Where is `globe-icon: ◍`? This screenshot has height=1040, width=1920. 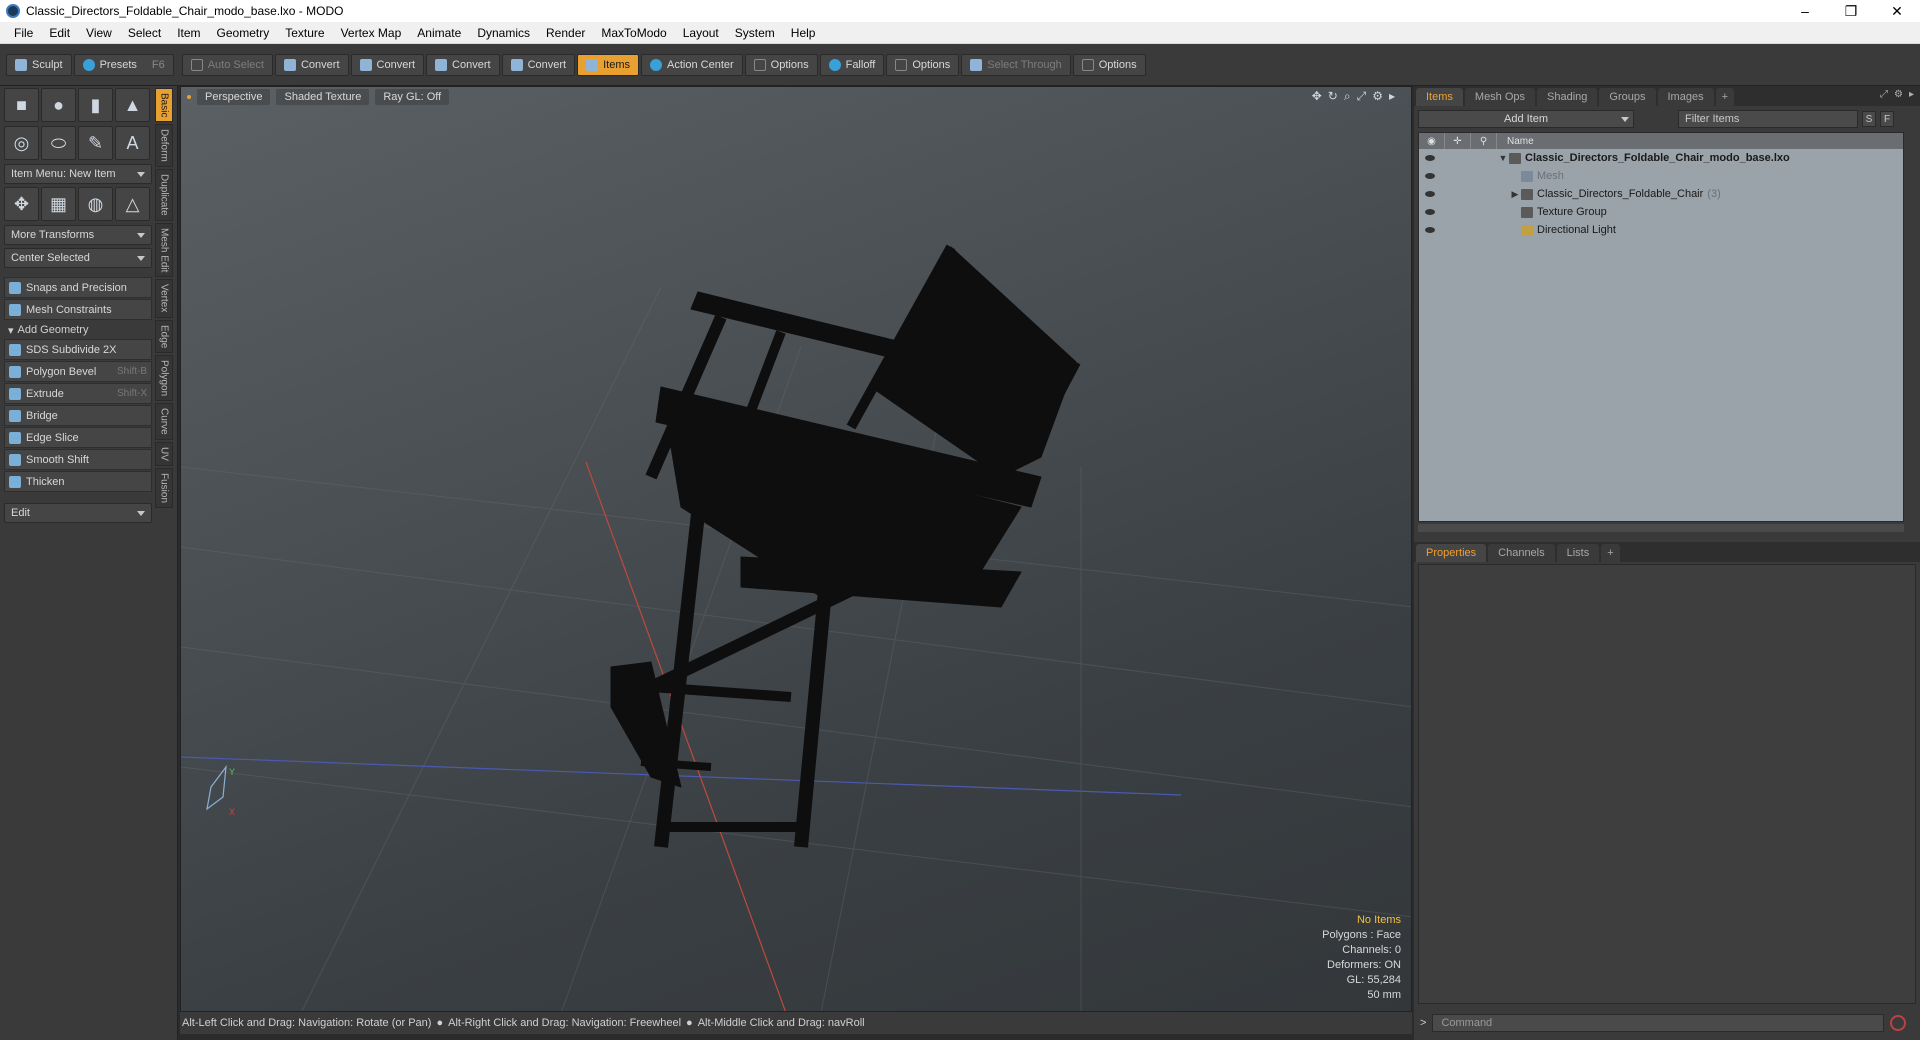 globe-icon: ◍ is located at coordinates (95, 204).